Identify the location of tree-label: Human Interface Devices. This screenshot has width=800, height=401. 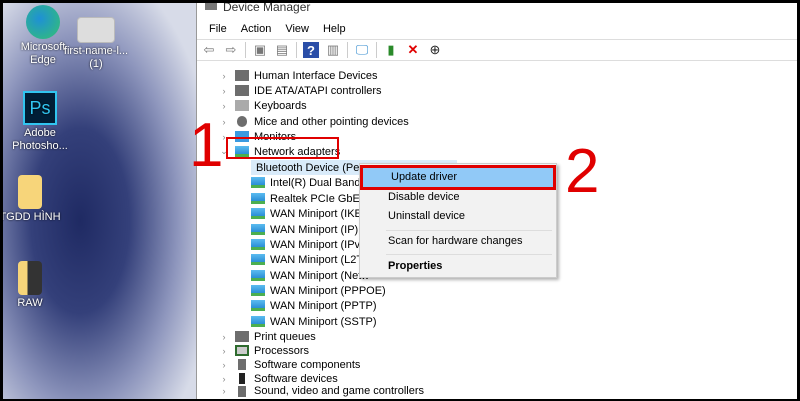
(316, 75).